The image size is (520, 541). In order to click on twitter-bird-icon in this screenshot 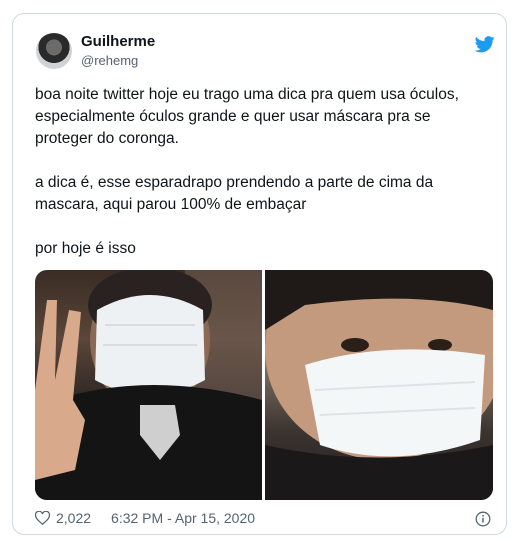, I will do `click(485, 44)`.